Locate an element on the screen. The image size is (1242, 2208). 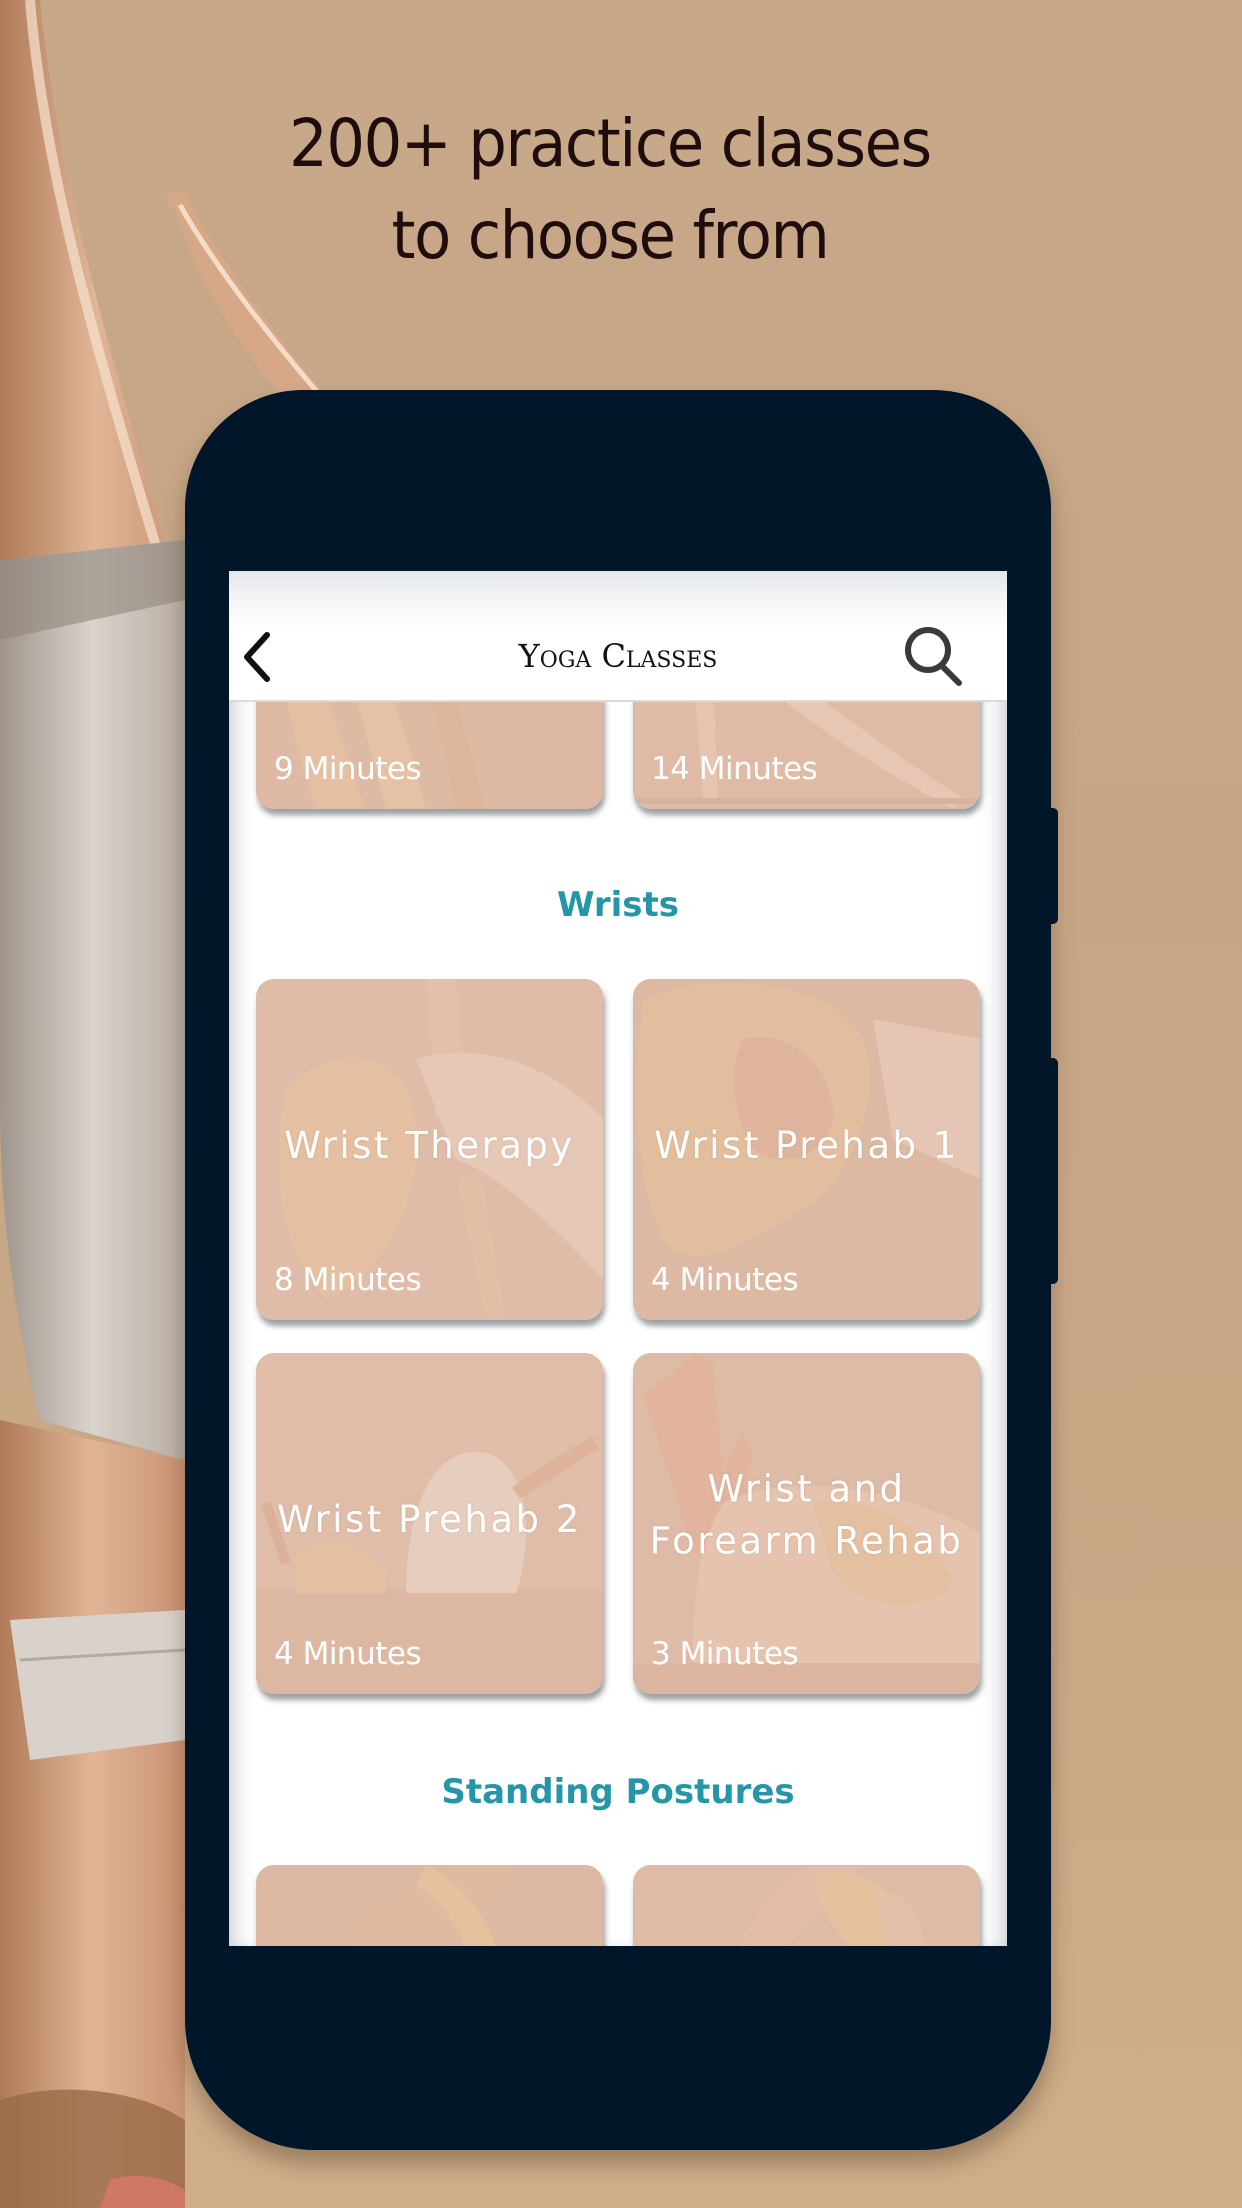
phone-side-button-volume is located at coordinates (1054, 1171).